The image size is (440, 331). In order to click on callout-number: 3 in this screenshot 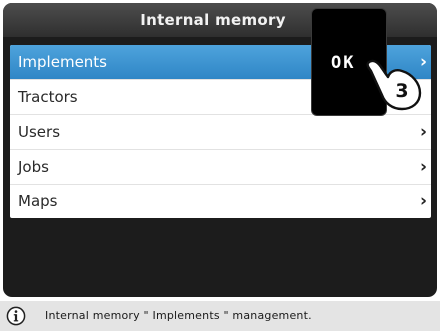, I will do `click(401, 91)`.